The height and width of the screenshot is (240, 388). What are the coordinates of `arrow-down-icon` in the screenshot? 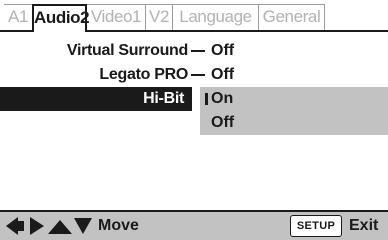 It's located at (83, 226).